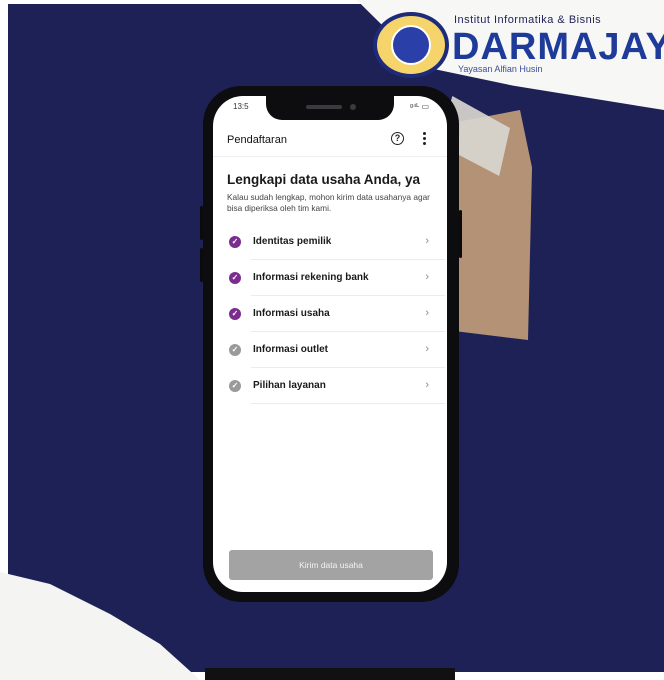 Image resolution: width=664 pixels, height=680 pixels. What do you see at coordinates (419, 106) in the screenshot?
I see `signal-battery-icon: ᵍ⁴ᴸ ▭` at bounding box center [419, 106].